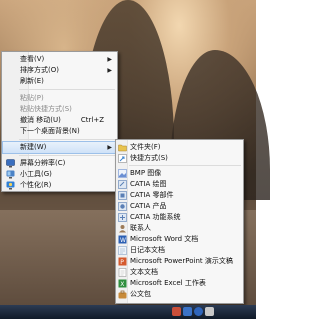 Image resolution: width=320 pixels, height=319 pixels. Describe the element at coordinates (59, 174) in the screenshot. I see `menu-item-gadgets: 小工具(G)` at that location.